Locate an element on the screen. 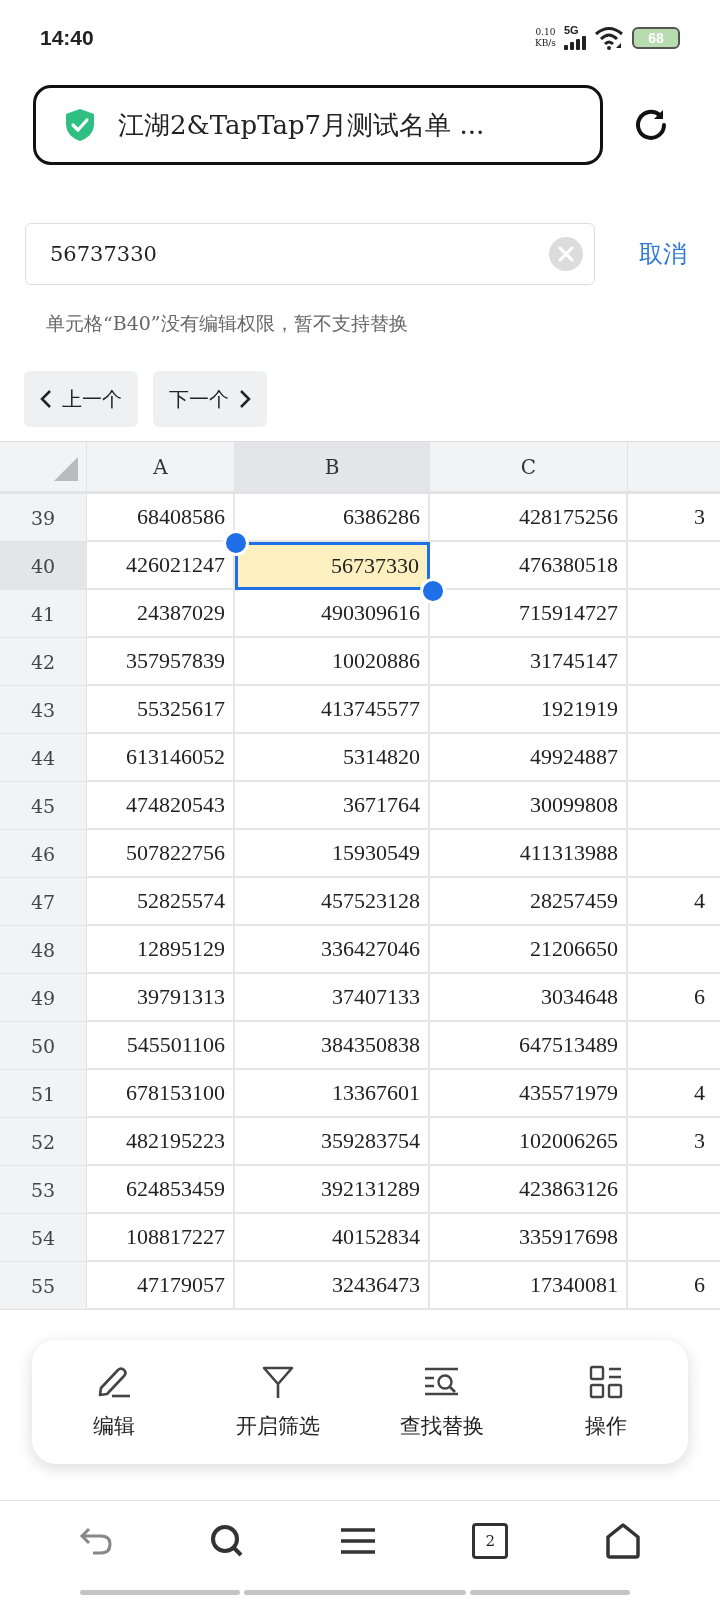  table-cell: 12895129 is located at coordinates (161, 950).